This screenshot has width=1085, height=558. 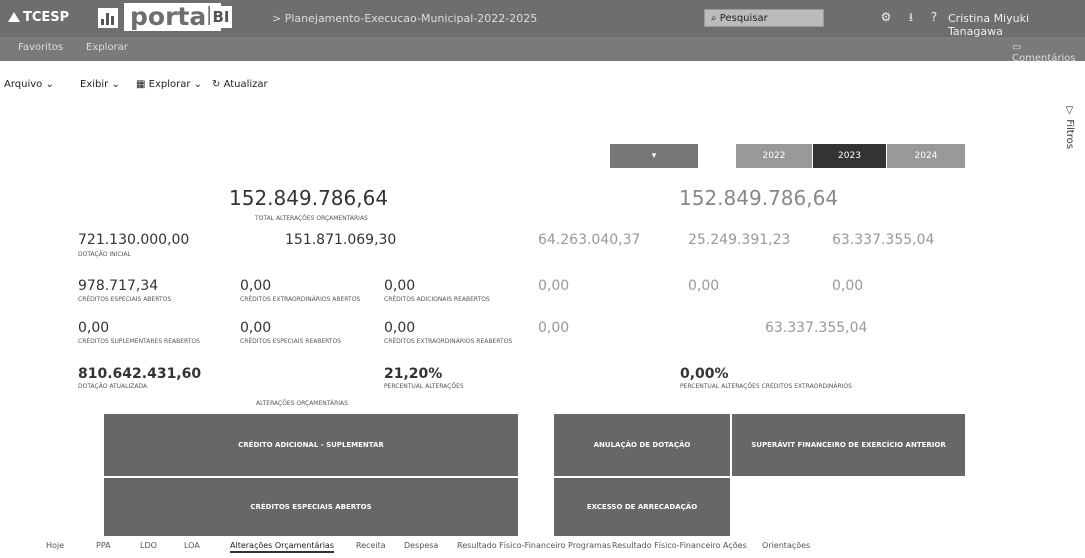 What do you see at coordinates (926, 156) in the screenshot?
I see `year-2024-button: 2024` at bounding box center [926, 156].